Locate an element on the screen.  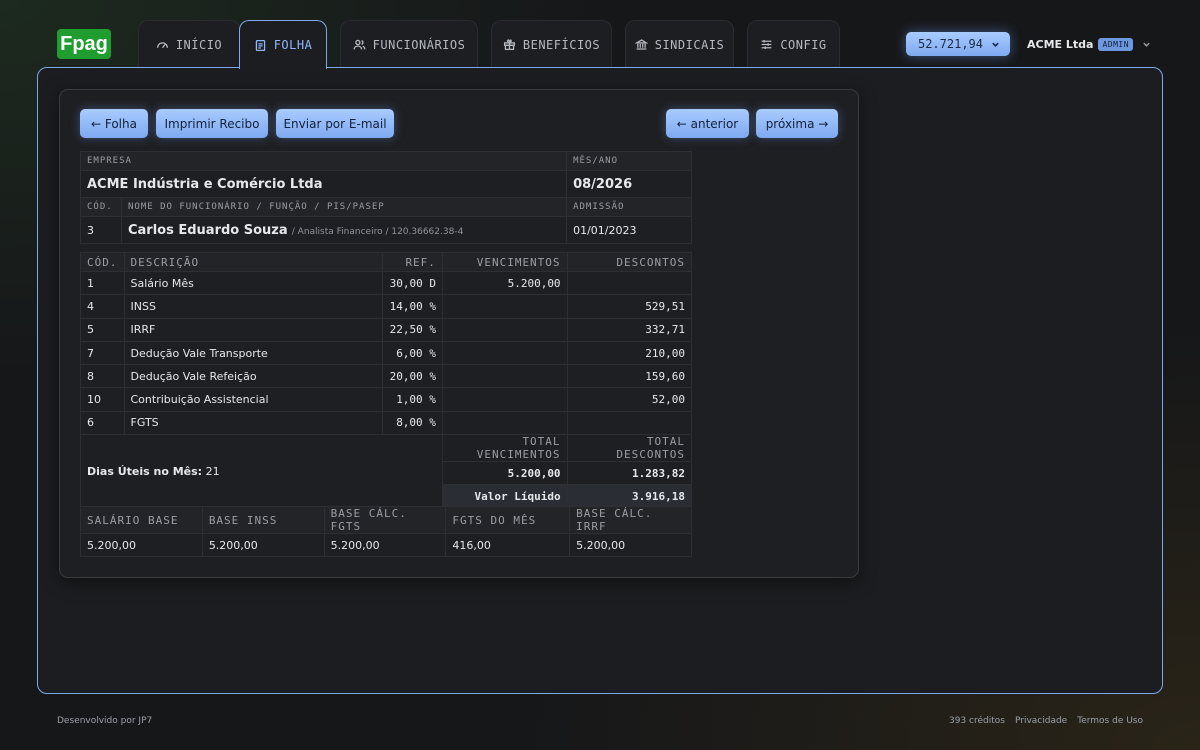
row-ref: 14,00 % is located at coordinates (412, 306).